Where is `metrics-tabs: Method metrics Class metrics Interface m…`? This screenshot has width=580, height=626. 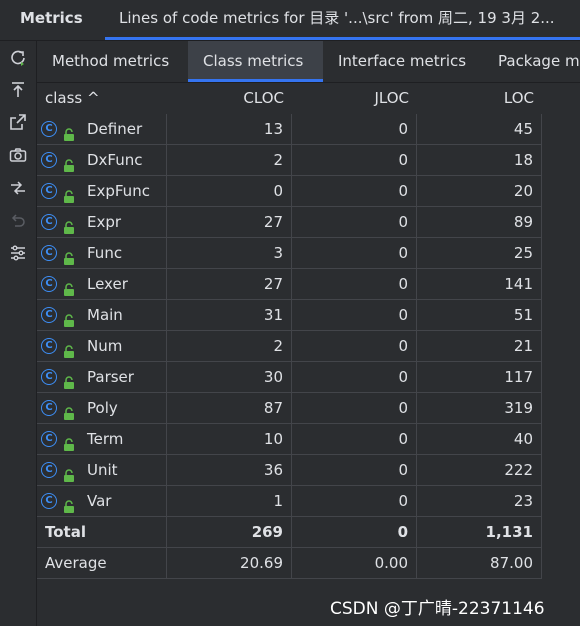 metrics-tabs: Method metrics Class metrics Interface m… is located at coordinates (308, 62).